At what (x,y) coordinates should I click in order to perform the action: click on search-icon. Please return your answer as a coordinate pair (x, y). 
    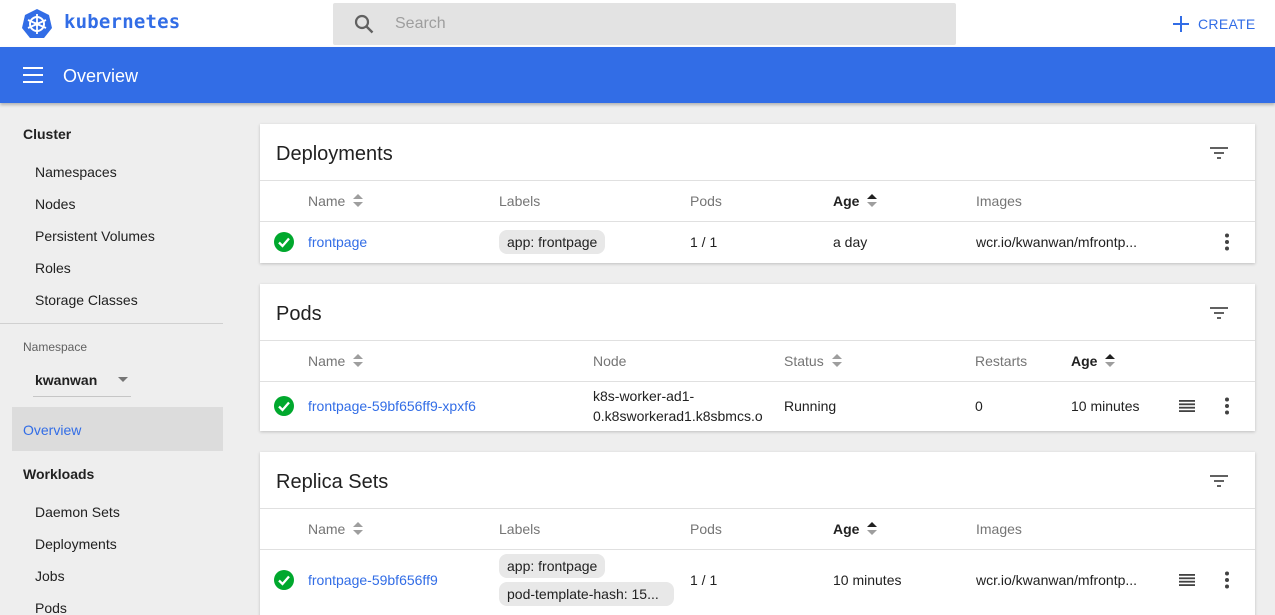
    Looking at the image, I should click on (364, 24).